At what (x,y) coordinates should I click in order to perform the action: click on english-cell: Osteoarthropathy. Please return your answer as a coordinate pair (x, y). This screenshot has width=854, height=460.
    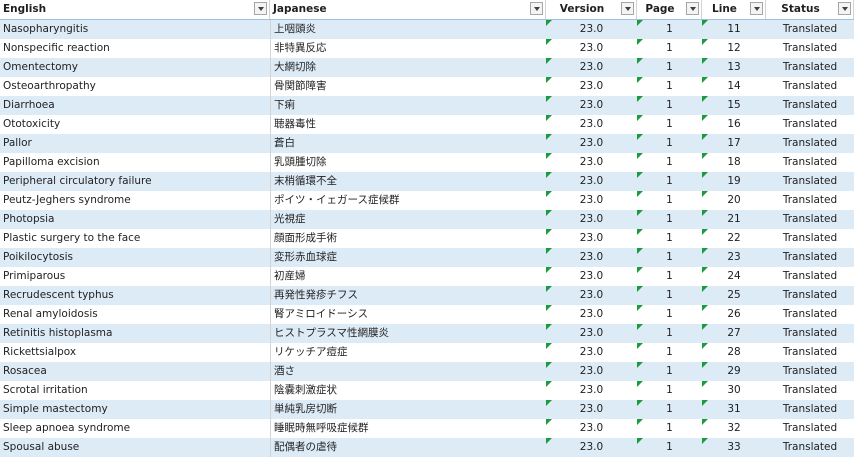
    Looking at the image, I should click on (135, 86).